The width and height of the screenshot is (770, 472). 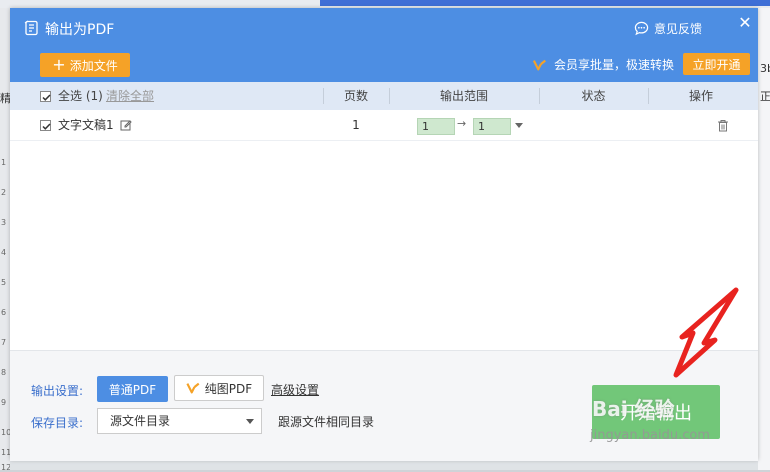 What do you see at coordinates (140, 421) in the screenshot?
I see `save-dir-value: 源文件目录` at bounding box center [140, 421].